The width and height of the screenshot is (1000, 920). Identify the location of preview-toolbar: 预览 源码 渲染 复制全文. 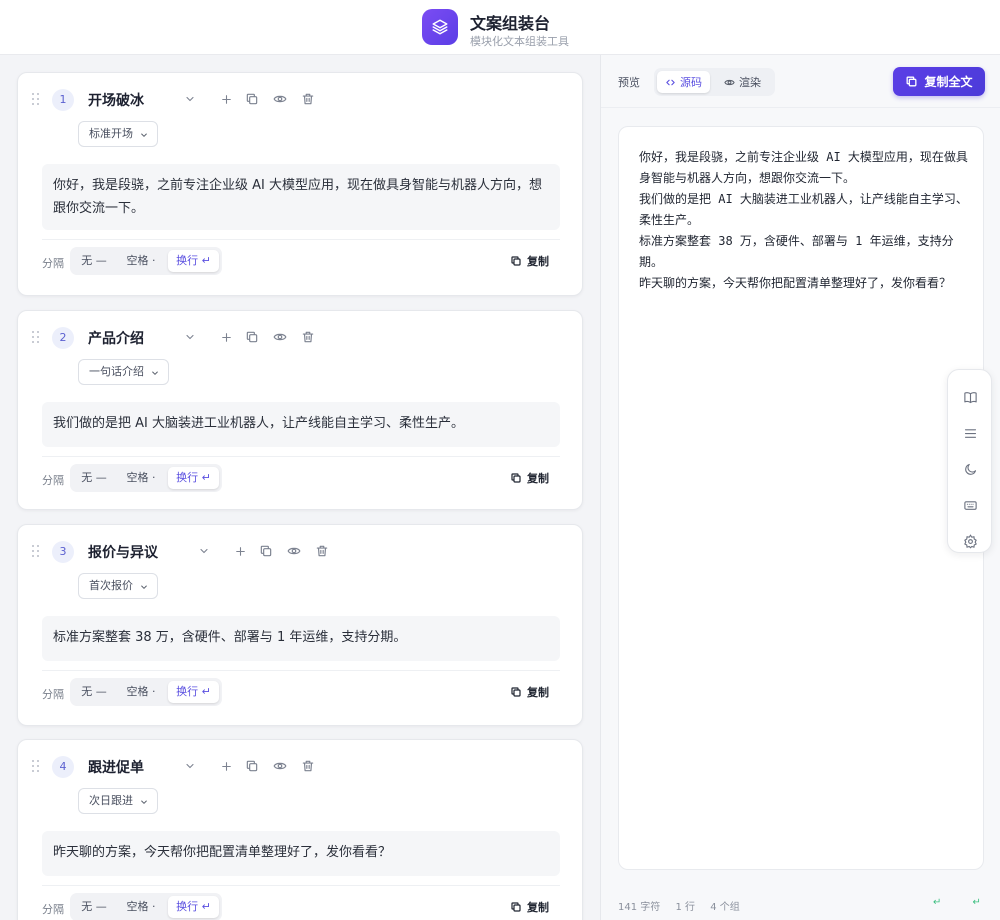
(800, 81).